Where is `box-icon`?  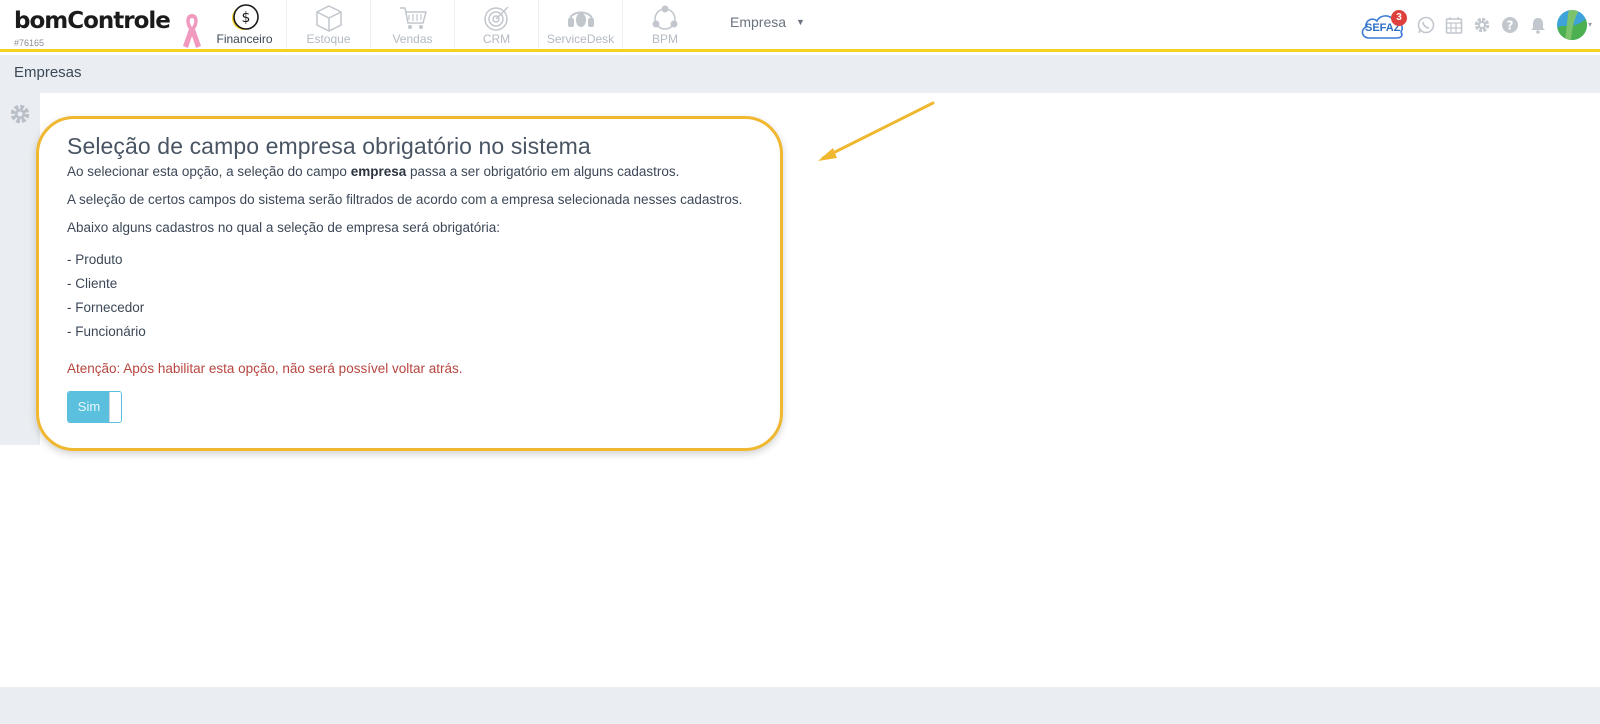 box-icon is located at coordinates (328, 18).